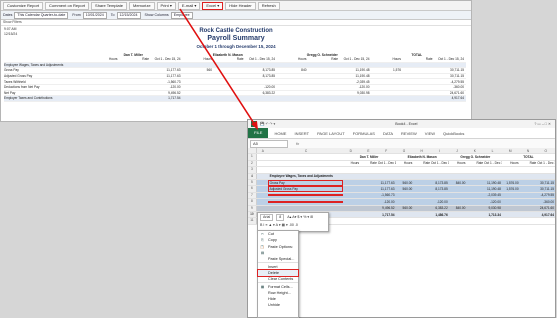 Image resolution: width=557 pixels, height=318 pixels. What do you see at coordinates (263, 151) in the screenshot?
I see `col-letter: A` at bounding box center [263, 151].